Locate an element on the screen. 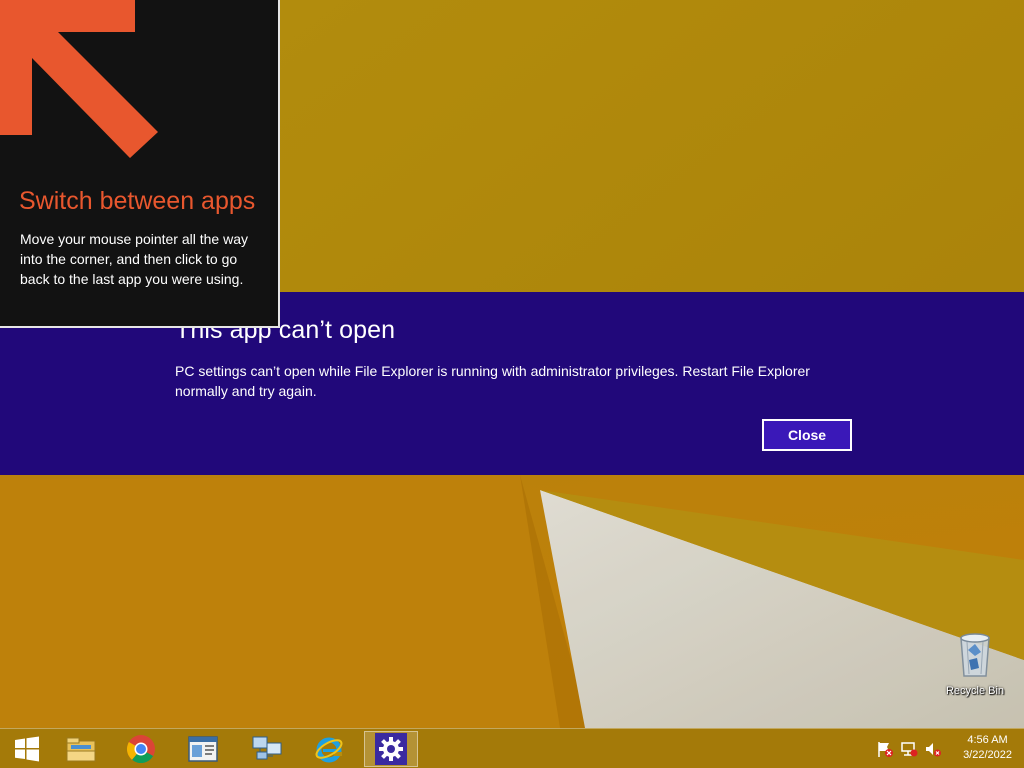 The height and width of the screenshot is (768, 1024). windows-logo-icon is located at coordinates (27, 749).